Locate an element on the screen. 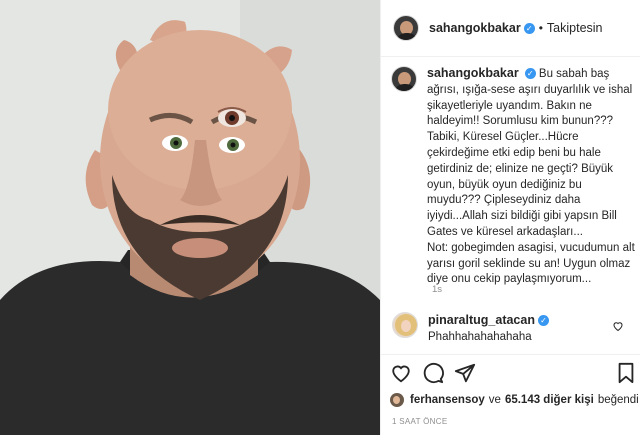  actions-divider is located at coordinates (510, 354).